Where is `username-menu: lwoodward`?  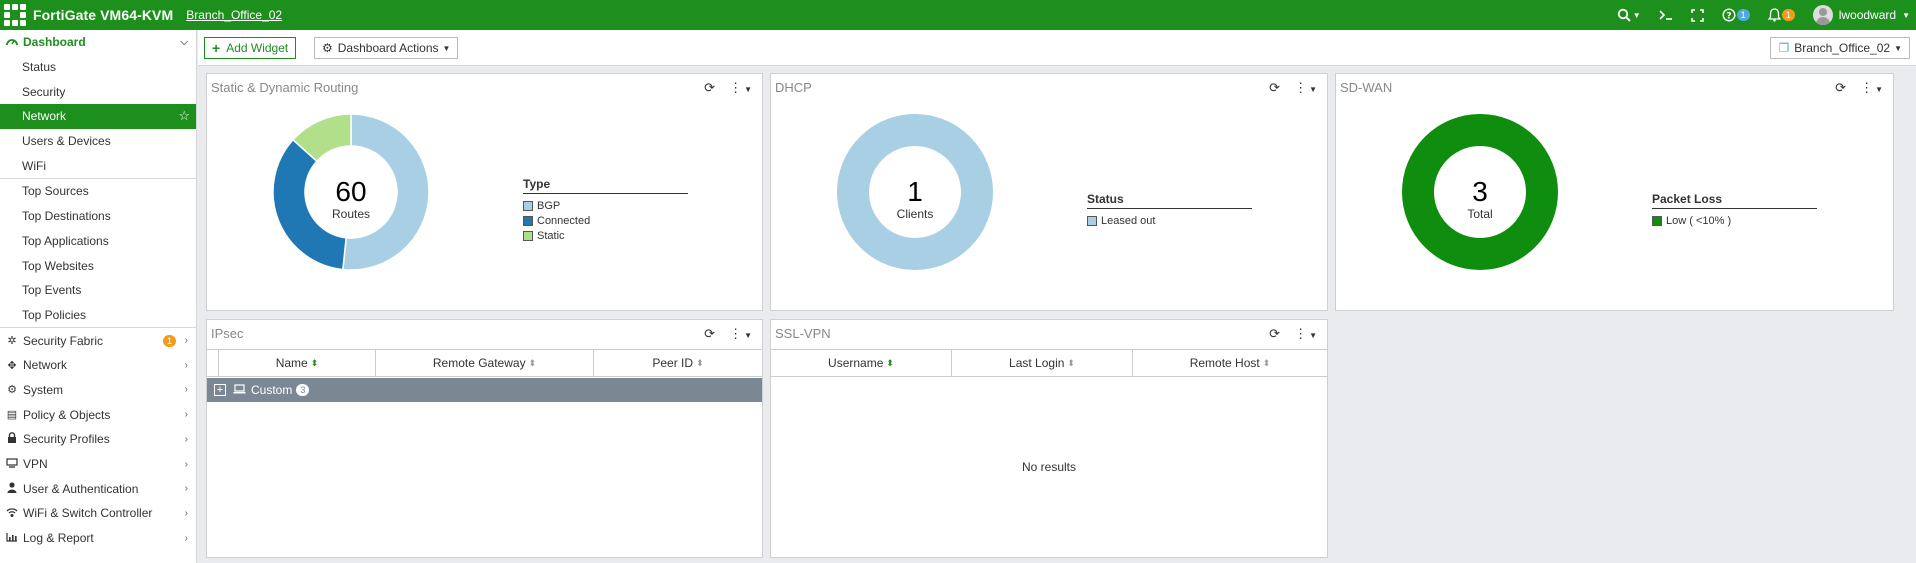 username-menu: lwoodward is located at coordinates (1867, 15).